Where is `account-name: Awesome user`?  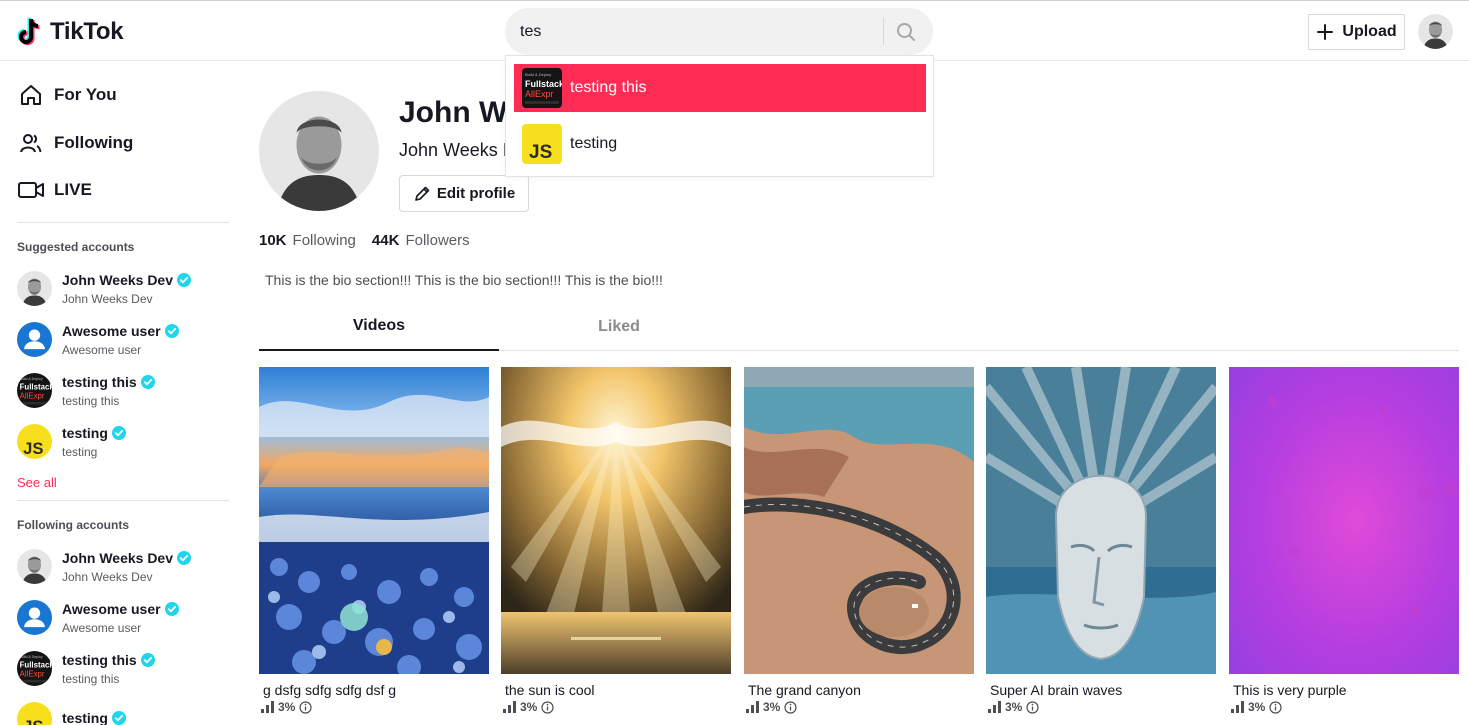 account-name: Awesome user is located at coordinates (111, 330).